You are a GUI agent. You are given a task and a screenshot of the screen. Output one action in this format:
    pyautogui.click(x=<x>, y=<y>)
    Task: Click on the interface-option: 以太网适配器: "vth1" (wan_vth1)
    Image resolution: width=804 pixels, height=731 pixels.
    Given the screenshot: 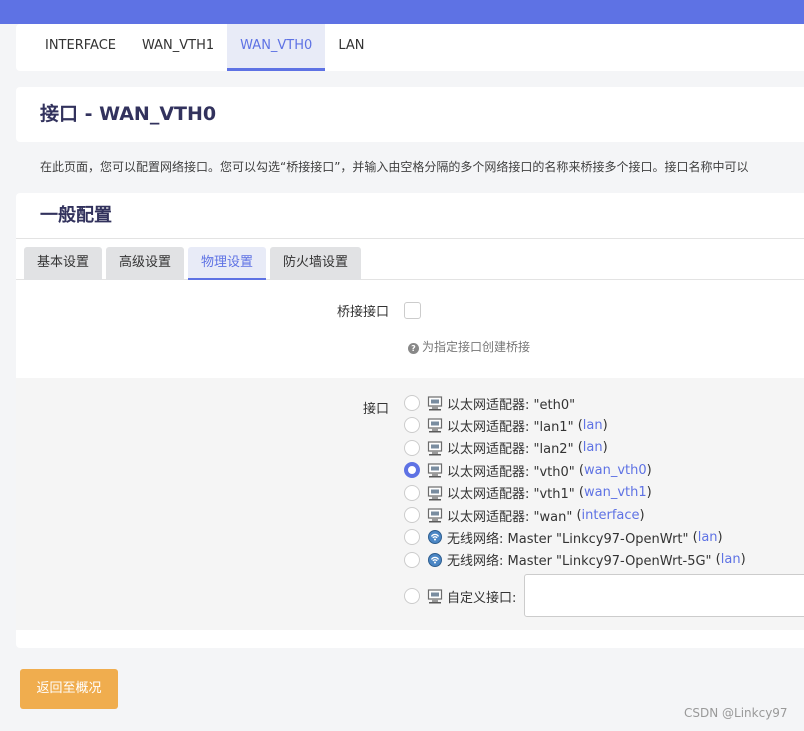 What is the action you would take?
    pyautogui.click(x=528, y=493)
    